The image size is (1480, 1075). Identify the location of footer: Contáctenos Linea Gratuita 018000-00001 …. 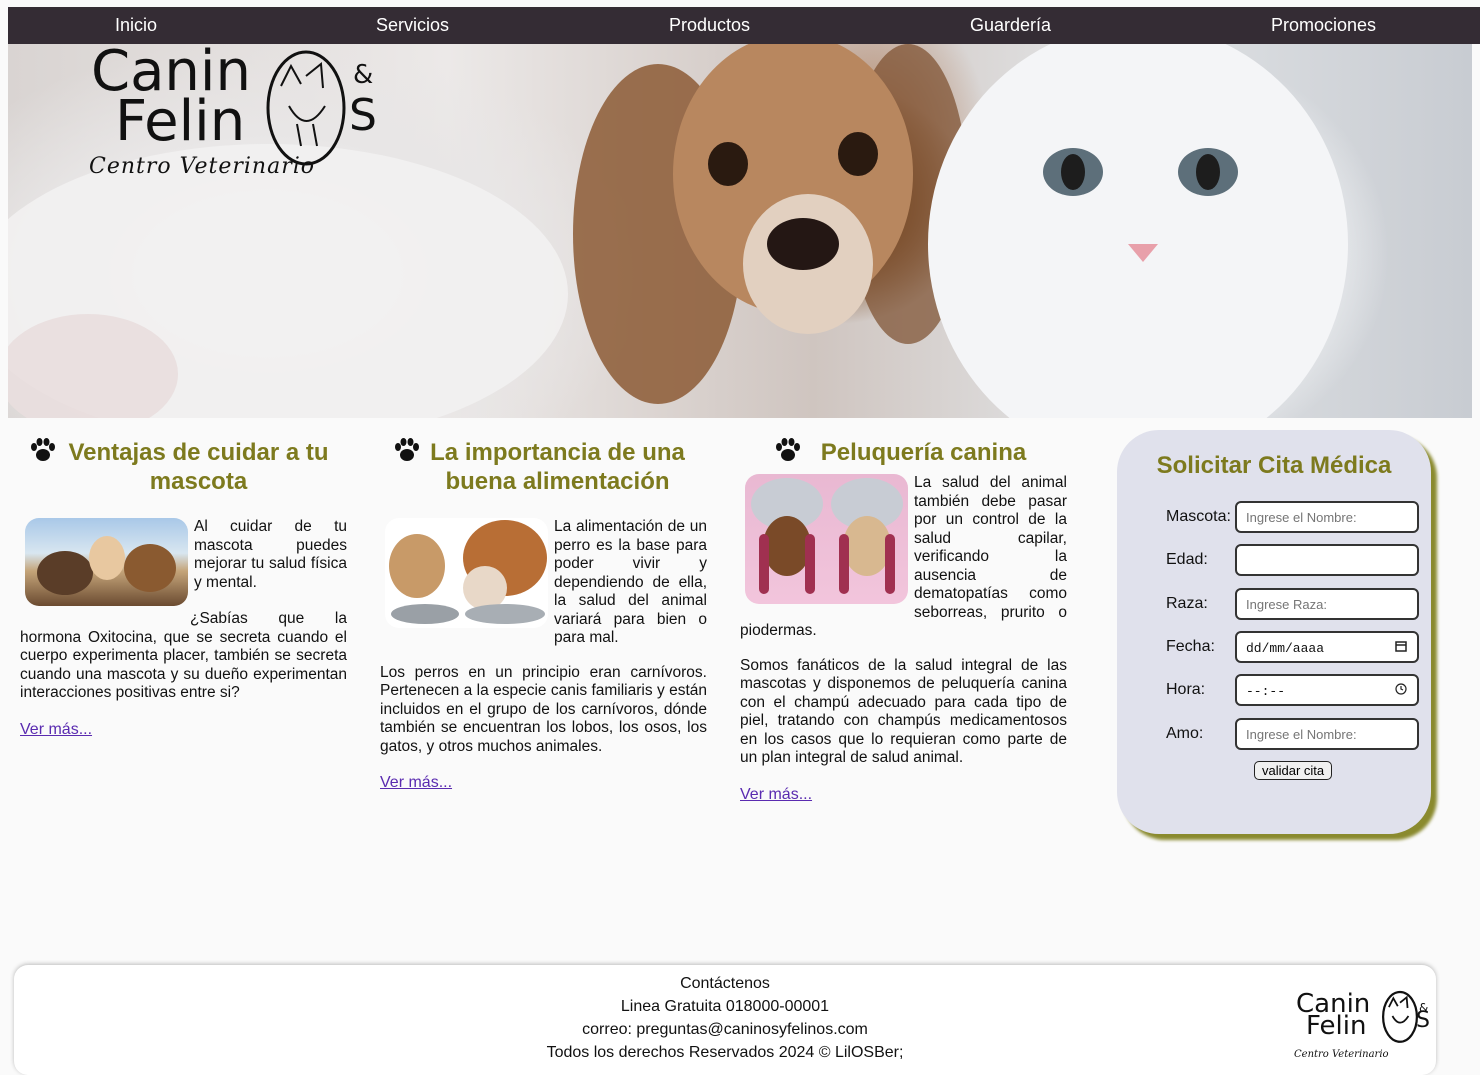
(725, 1020).